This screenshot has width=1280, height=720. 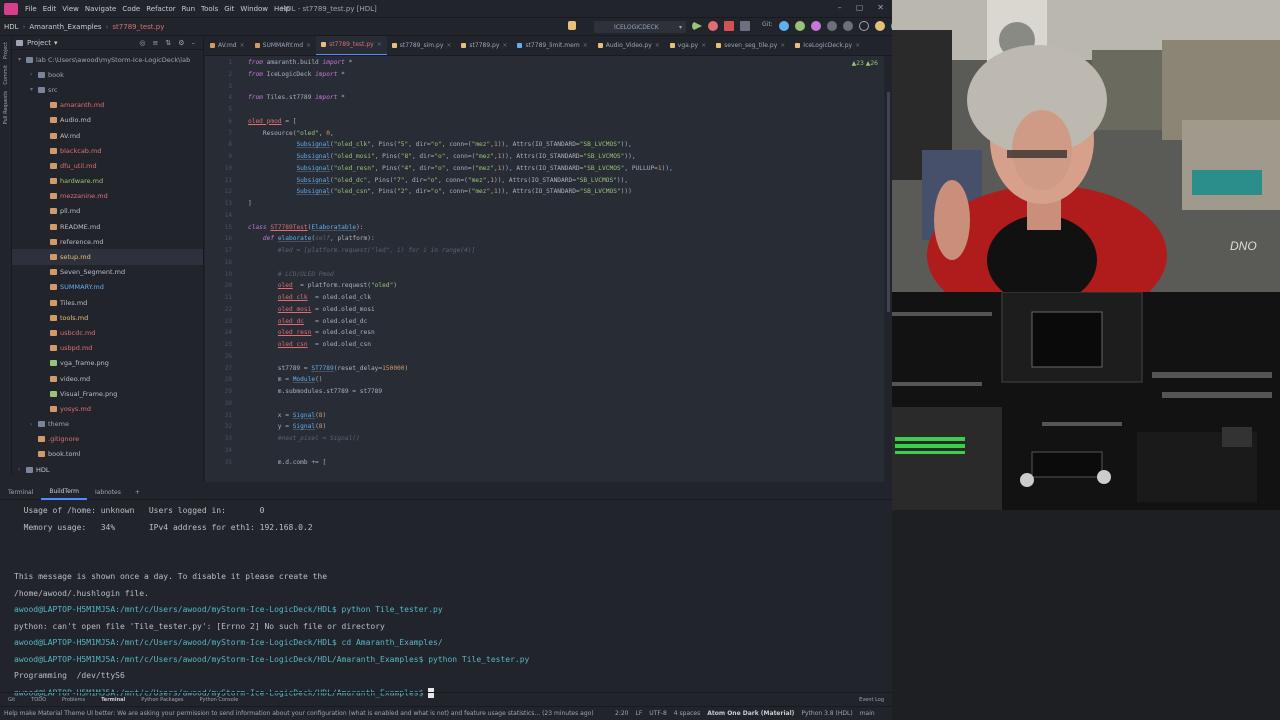 What do you see at coordinates (107, 393) in the screenshot?
I see `tree-item: Visual_Frame.png` at bounding box center [107, 393].